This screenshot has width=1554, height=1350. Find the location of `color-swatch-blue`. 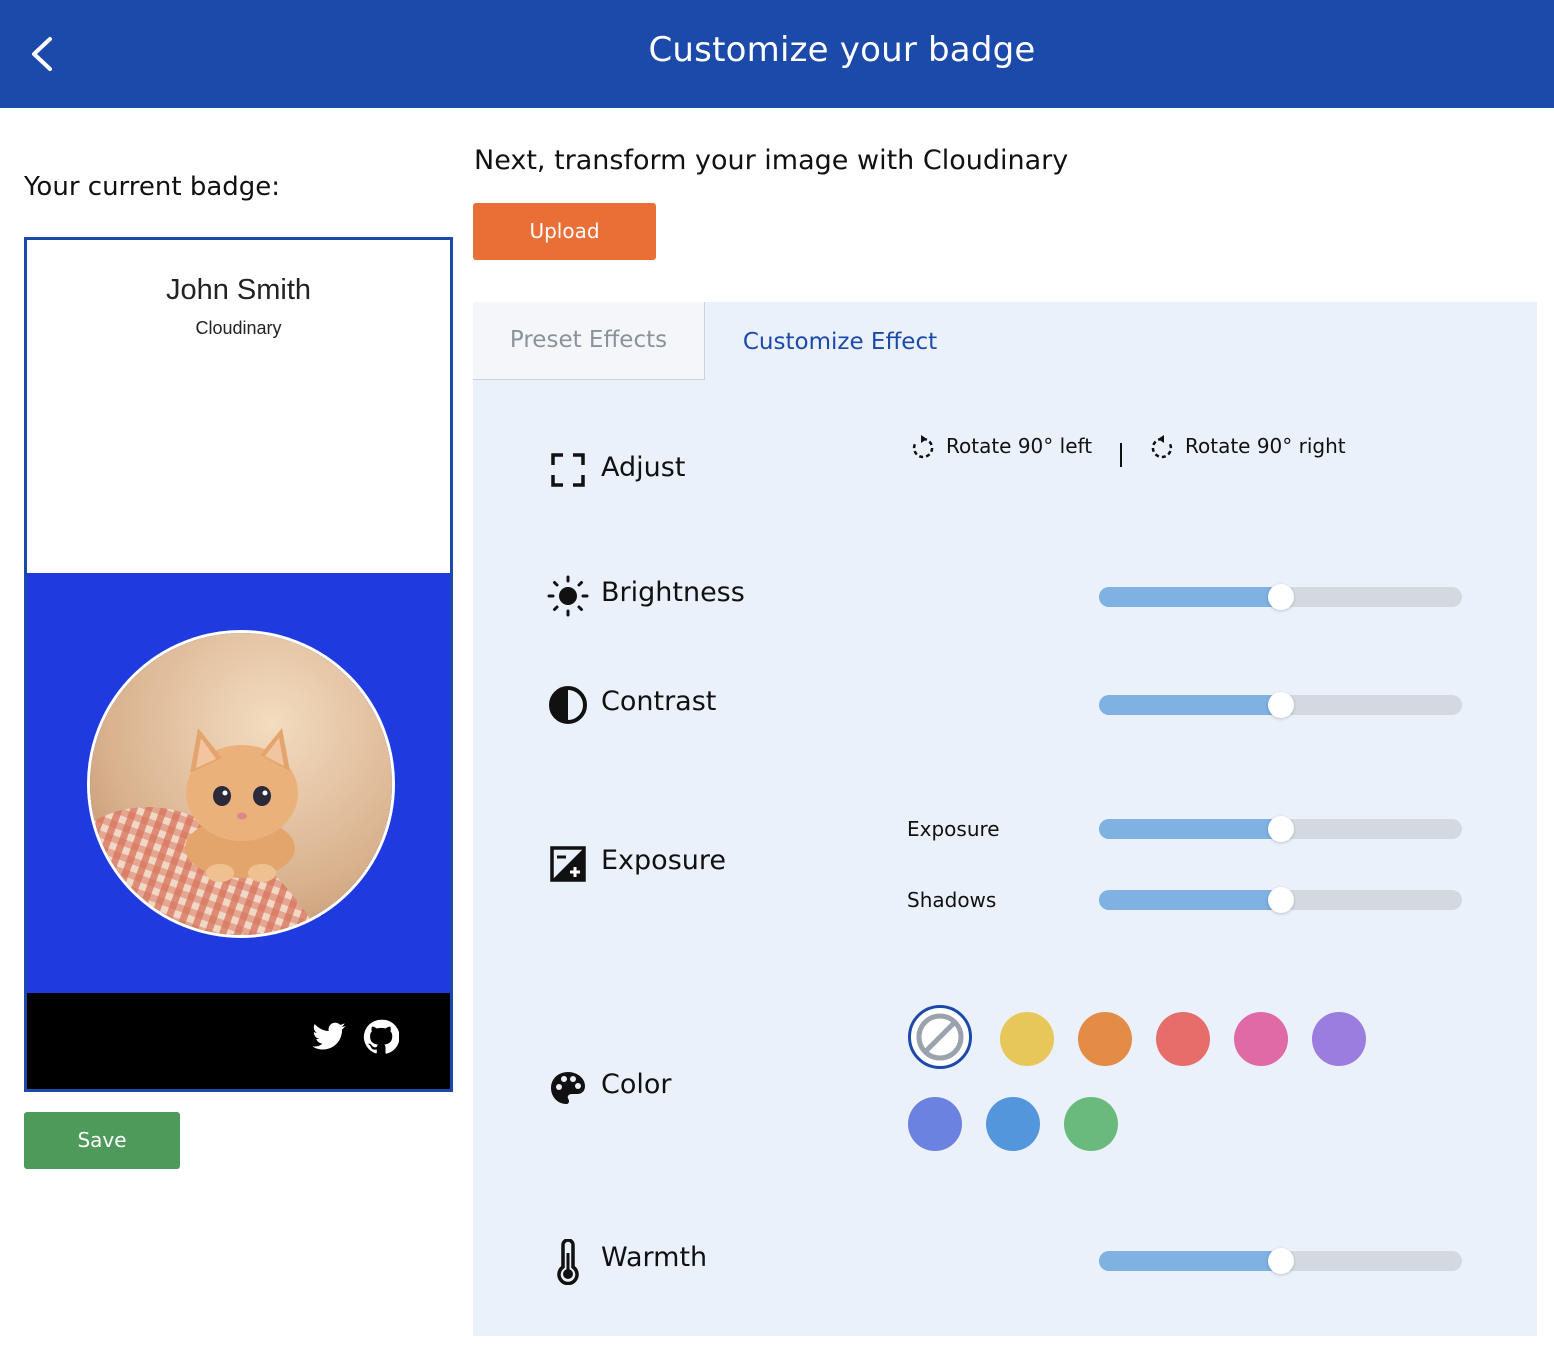

color-swatch-blue is located at coordinates (1013, 1124).